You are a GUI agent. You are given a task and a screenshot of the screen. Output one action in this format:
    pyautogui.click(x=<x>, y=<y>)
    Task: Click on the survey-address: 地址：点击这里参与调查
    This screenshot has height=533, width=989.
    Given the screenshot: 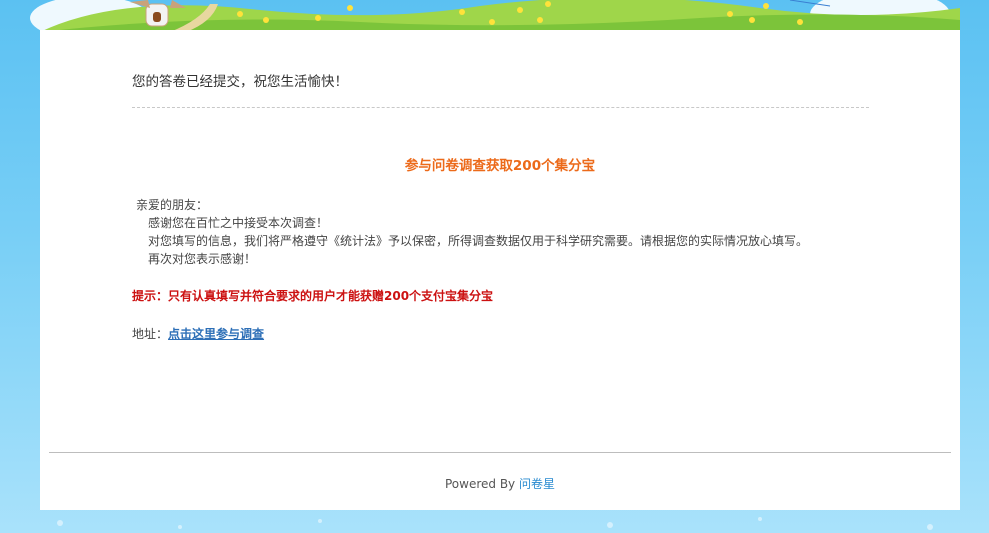 What is the action you would take?
    pyautogui.click(x=198, y=333)
    